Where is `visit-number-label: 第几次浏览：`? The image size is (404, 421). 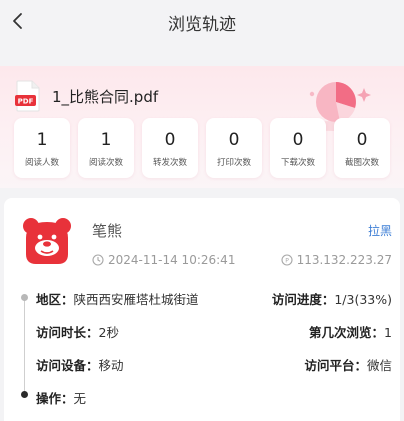 visit-number-label: 第几次浏览： is located at coordinates (347, 332).